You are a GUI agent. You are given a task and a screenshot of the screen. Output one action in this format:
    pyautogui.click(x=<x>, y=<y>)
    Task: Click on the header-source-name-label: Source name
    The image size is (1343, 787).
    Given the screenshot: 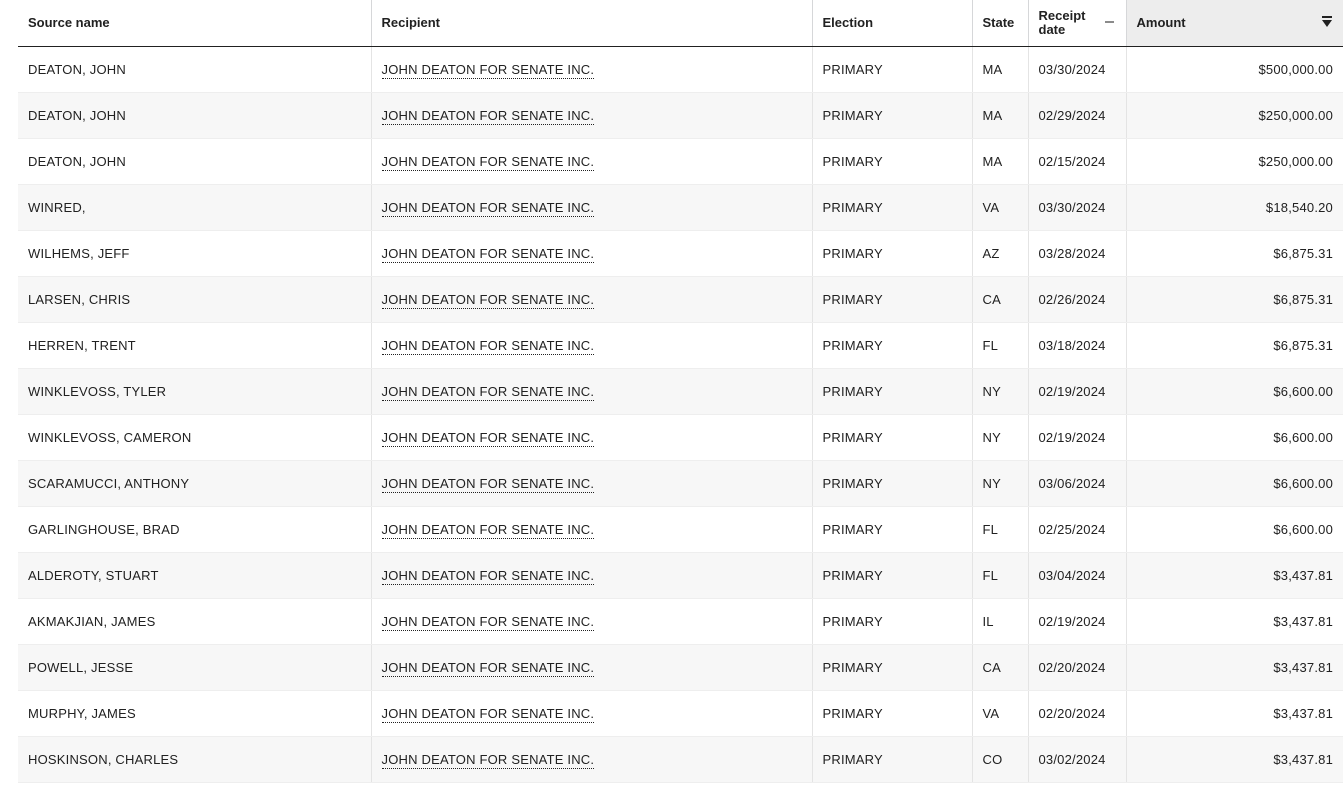 What is the action you would take?
    pyautogui.click(x=69, y=23)
    